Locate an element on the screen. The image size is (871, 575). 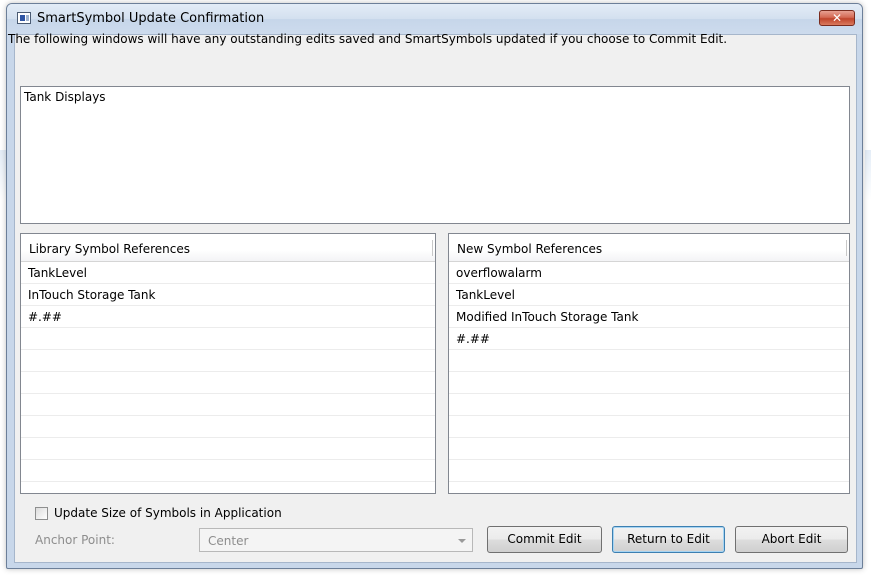
window-title: SmartSymbol Update Confirmation is located at coordinates (151, 18).